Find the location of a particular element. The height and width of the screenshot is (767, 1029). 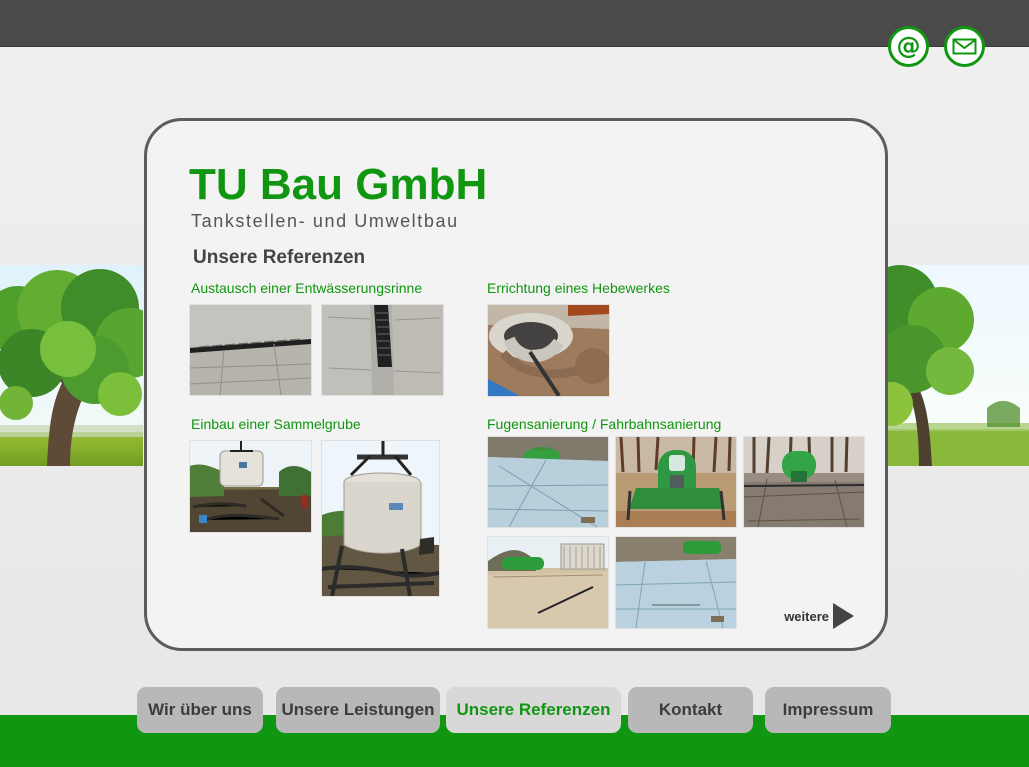

nav-item-about: Wir über uns is located at coordinates (200, 710).